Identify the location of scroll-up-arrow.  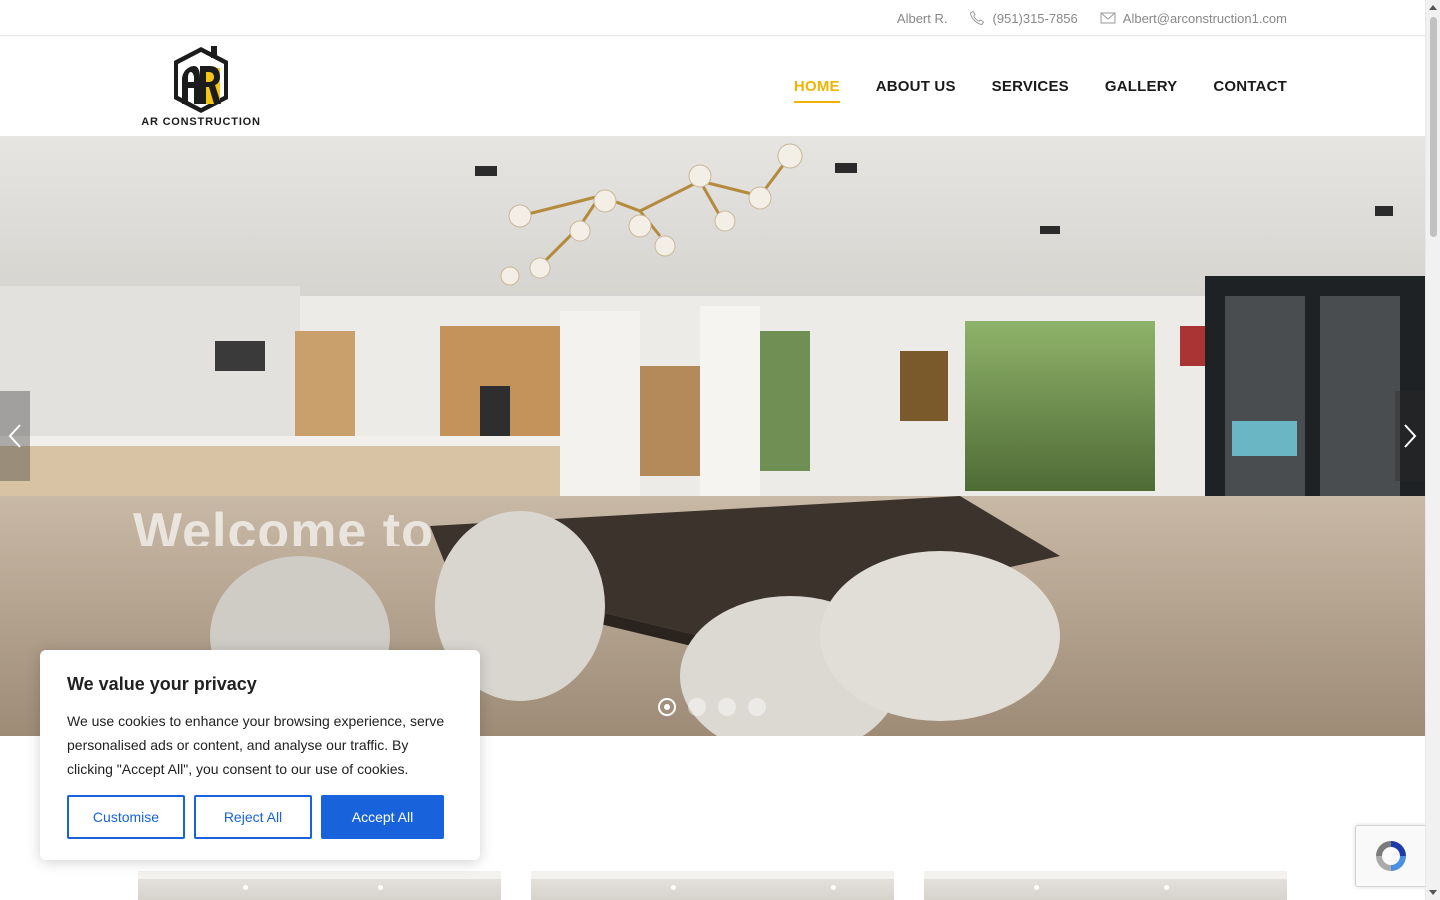
(1433, 7).